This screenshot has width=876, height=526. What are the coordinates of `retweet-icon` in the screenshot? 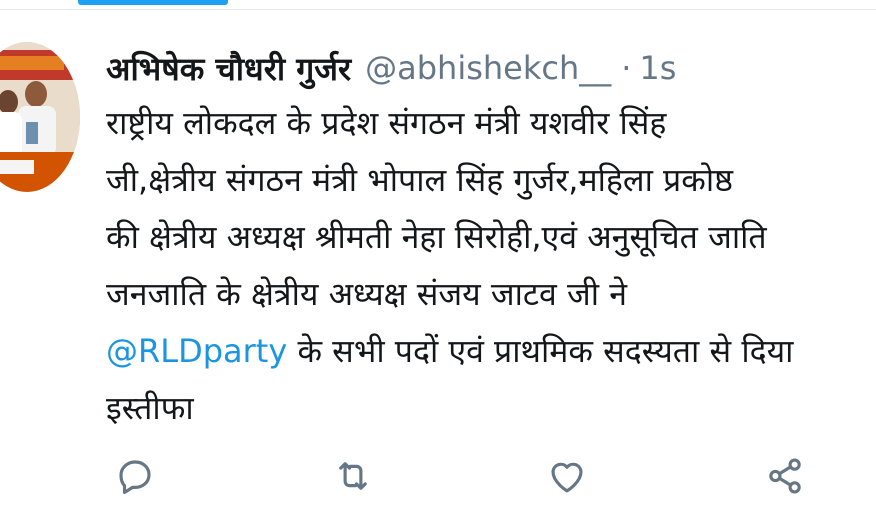 It's located at (353, 476).